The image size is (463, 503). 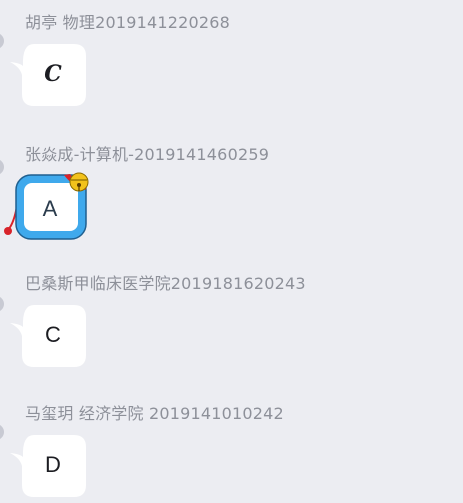 I want to click on message-bubble: D, so click(x=48, y=468).